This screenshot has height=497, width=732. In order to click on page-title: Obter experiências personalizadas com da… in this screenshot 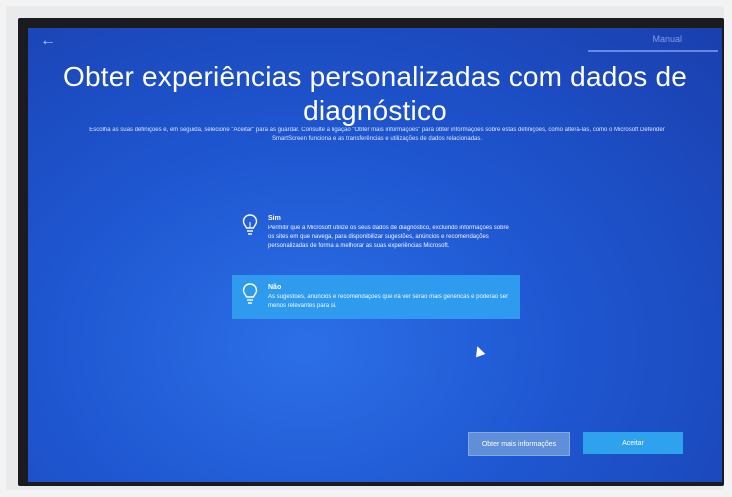, I will do `click(375, 93)`.